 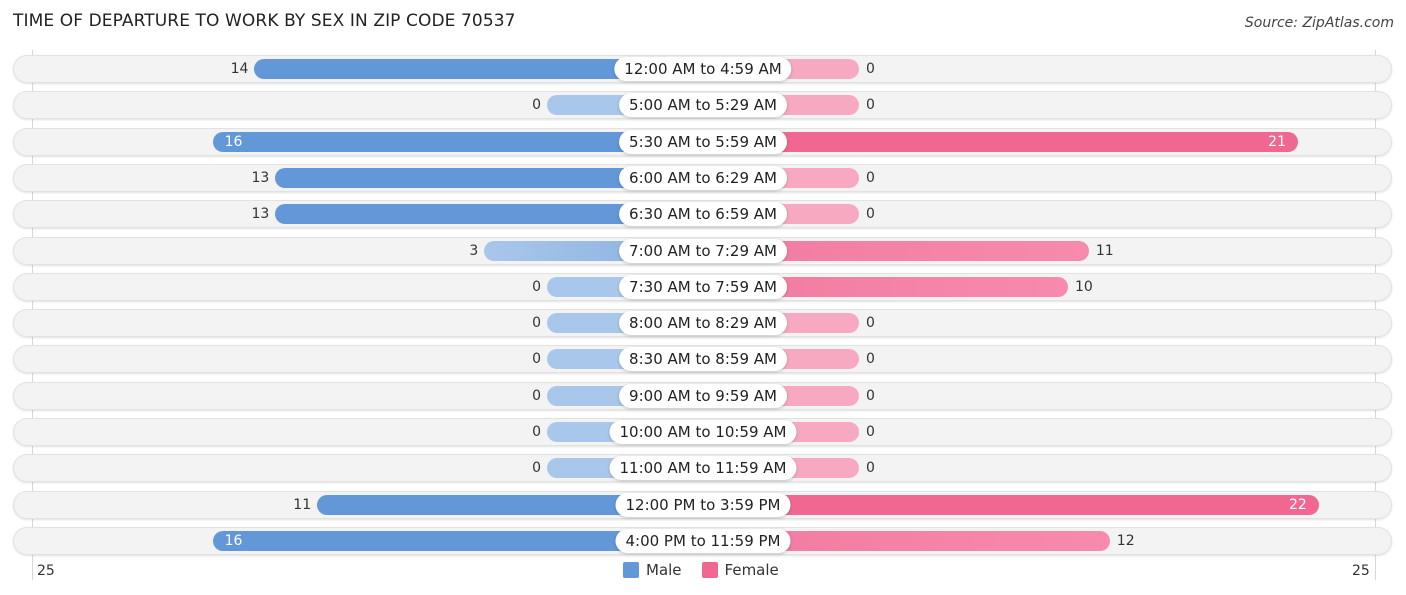 I want to click on chart-row: 3 11 7:00 AM to 7:29 AM, so click(x=702, y=250).